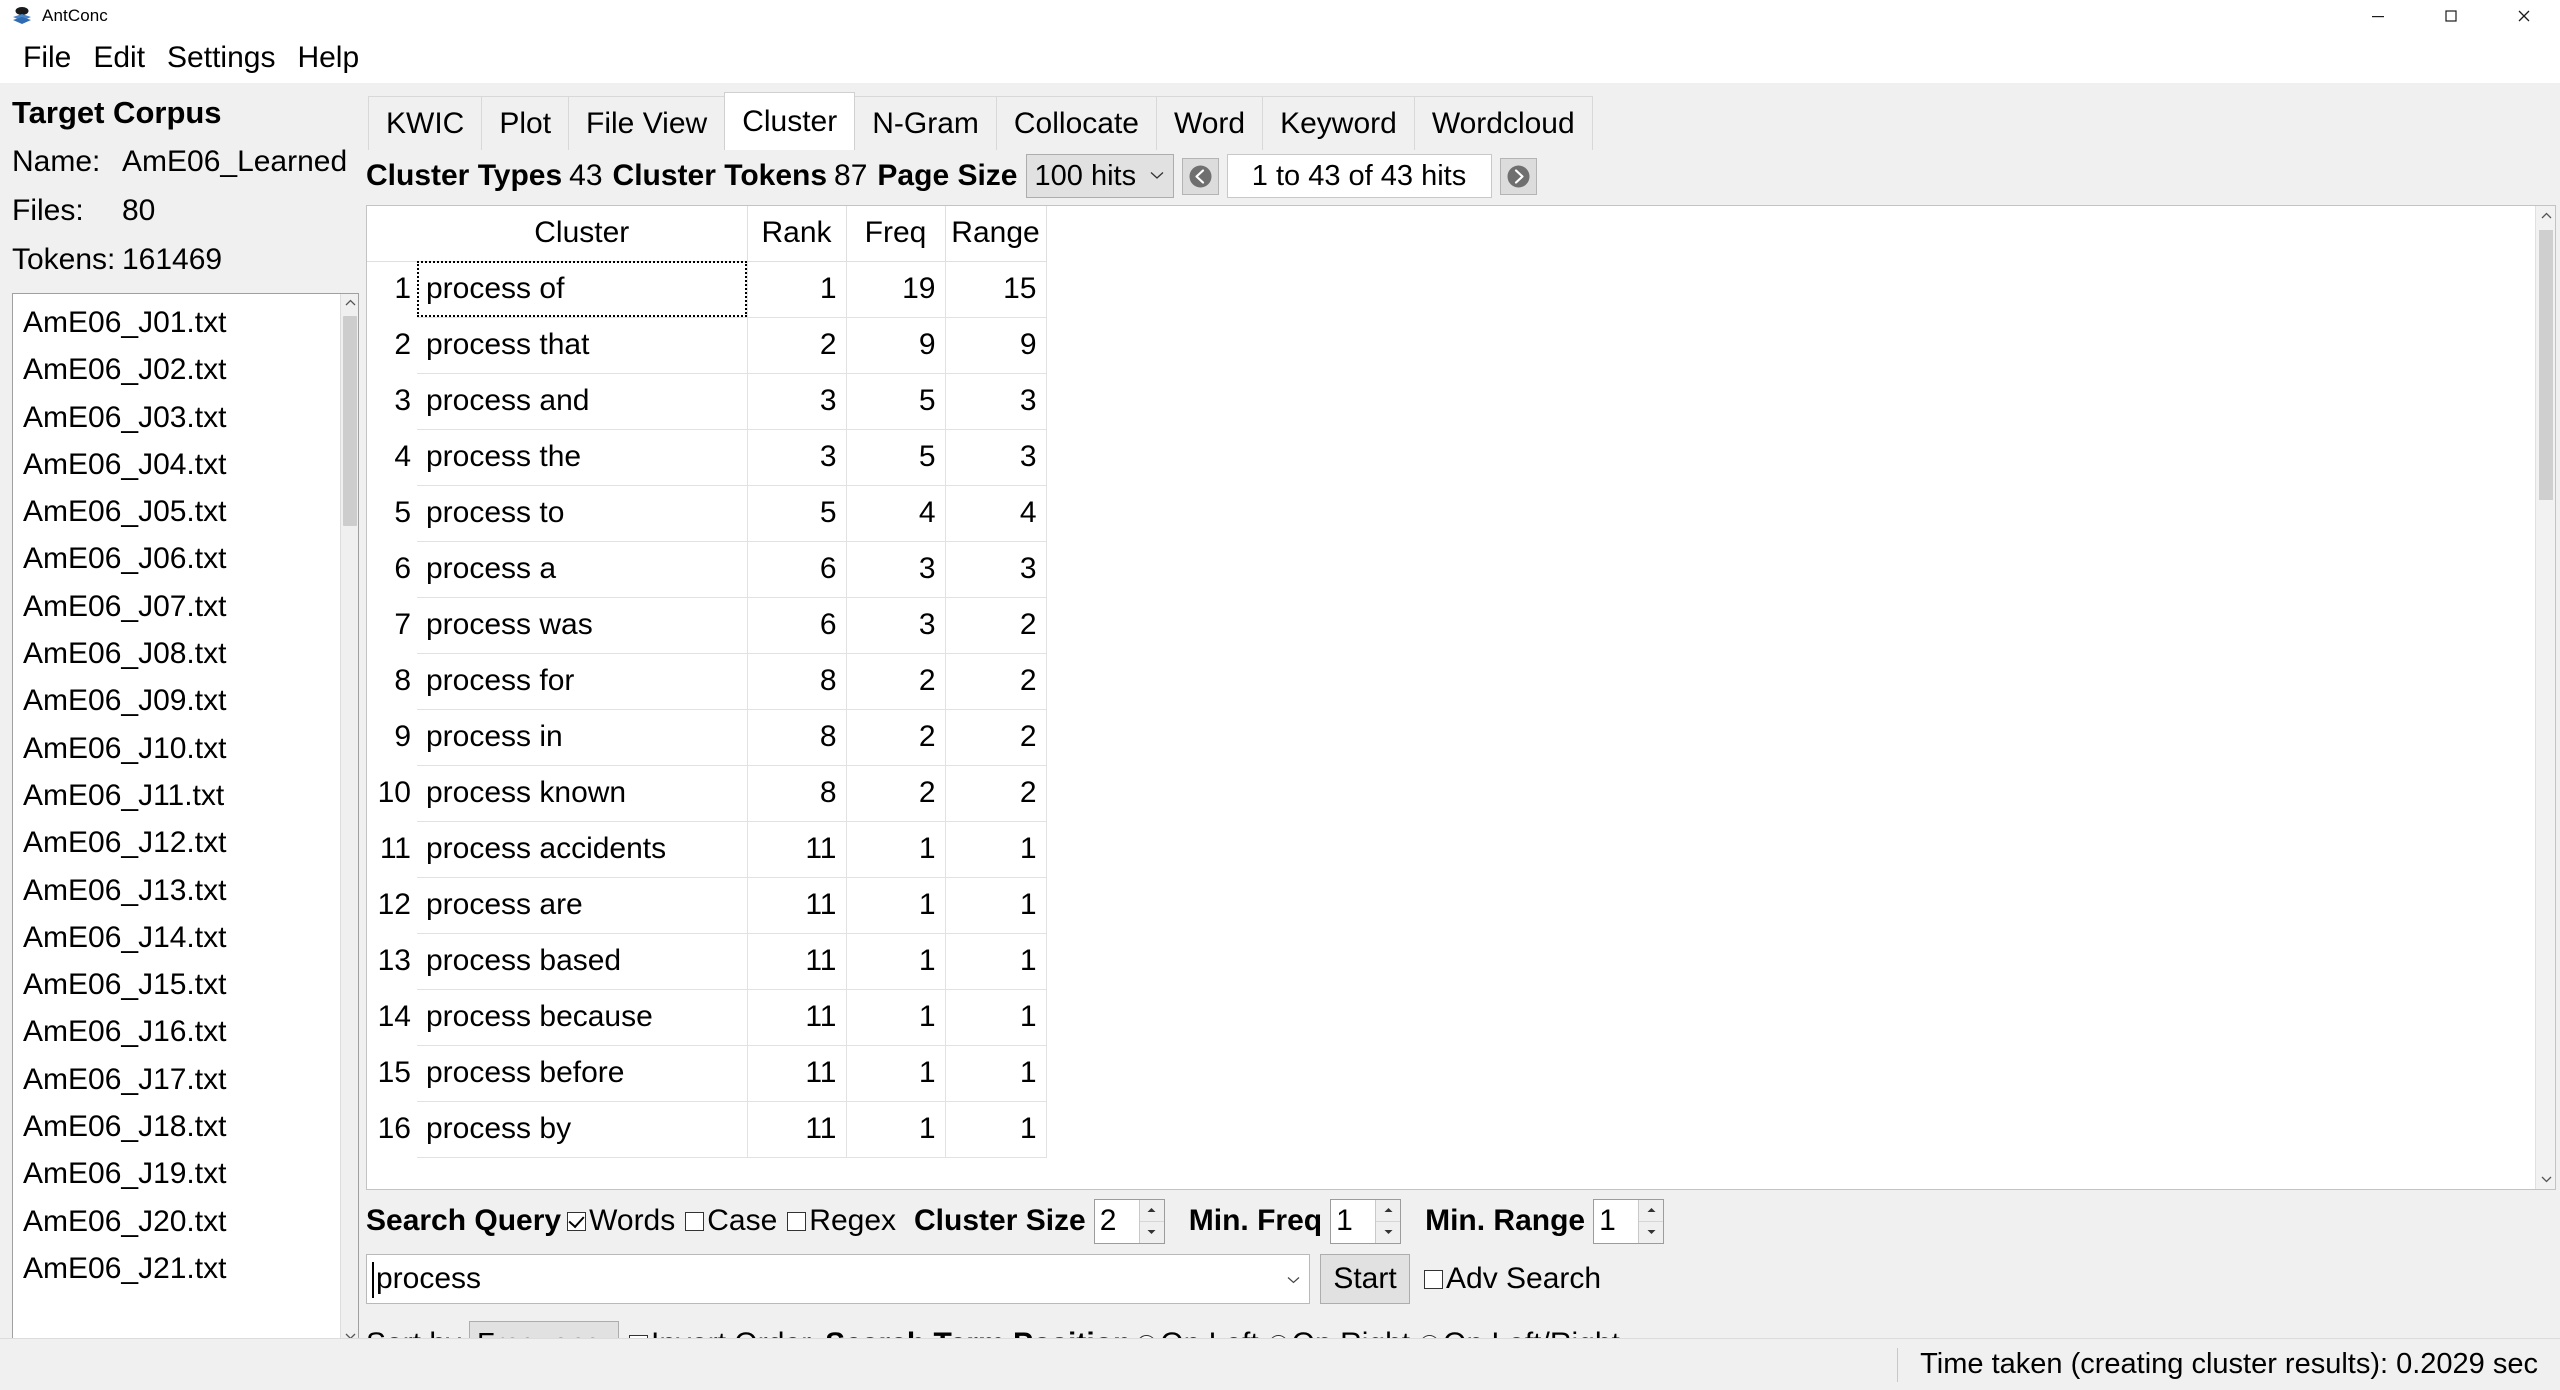 The width and height of the screenshot is (2560, 1390). I want to click on tab-collocate: Collocate, so click(1076, 123).